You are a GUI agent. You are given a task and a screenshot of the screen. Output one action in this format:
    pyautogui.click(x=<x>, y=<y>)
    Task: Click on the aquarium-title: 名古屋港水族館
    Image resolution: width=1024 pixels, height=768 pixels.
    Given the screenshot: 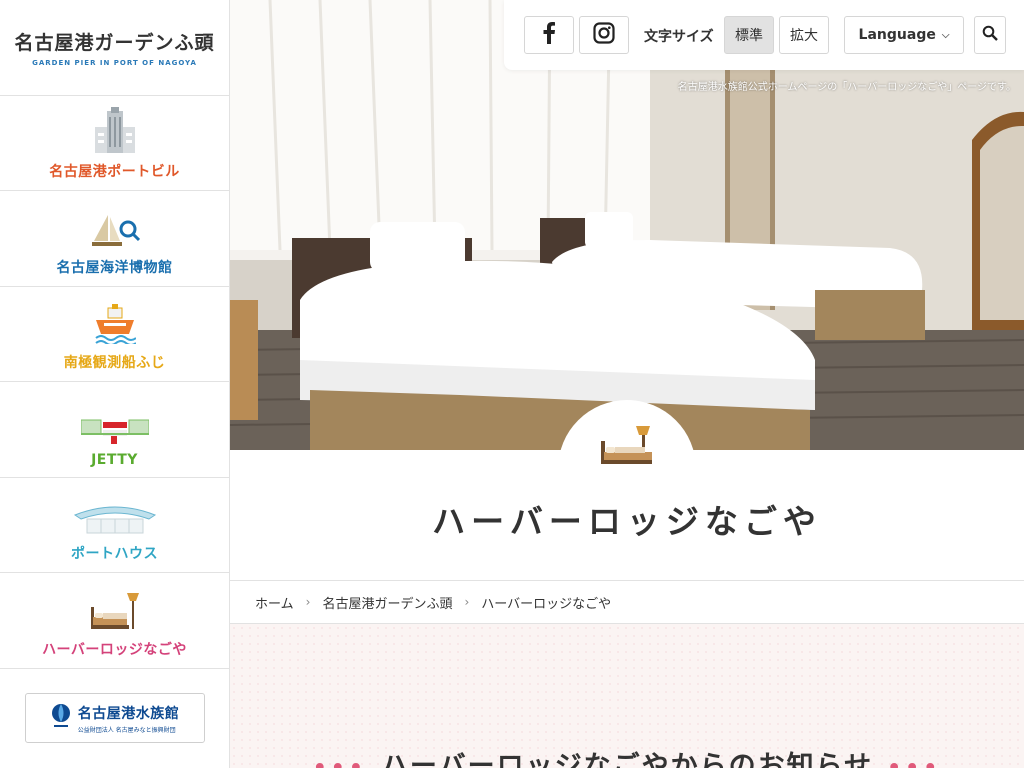 What is the action you would take?
    pyautogui.click(x=128, y=713)
    